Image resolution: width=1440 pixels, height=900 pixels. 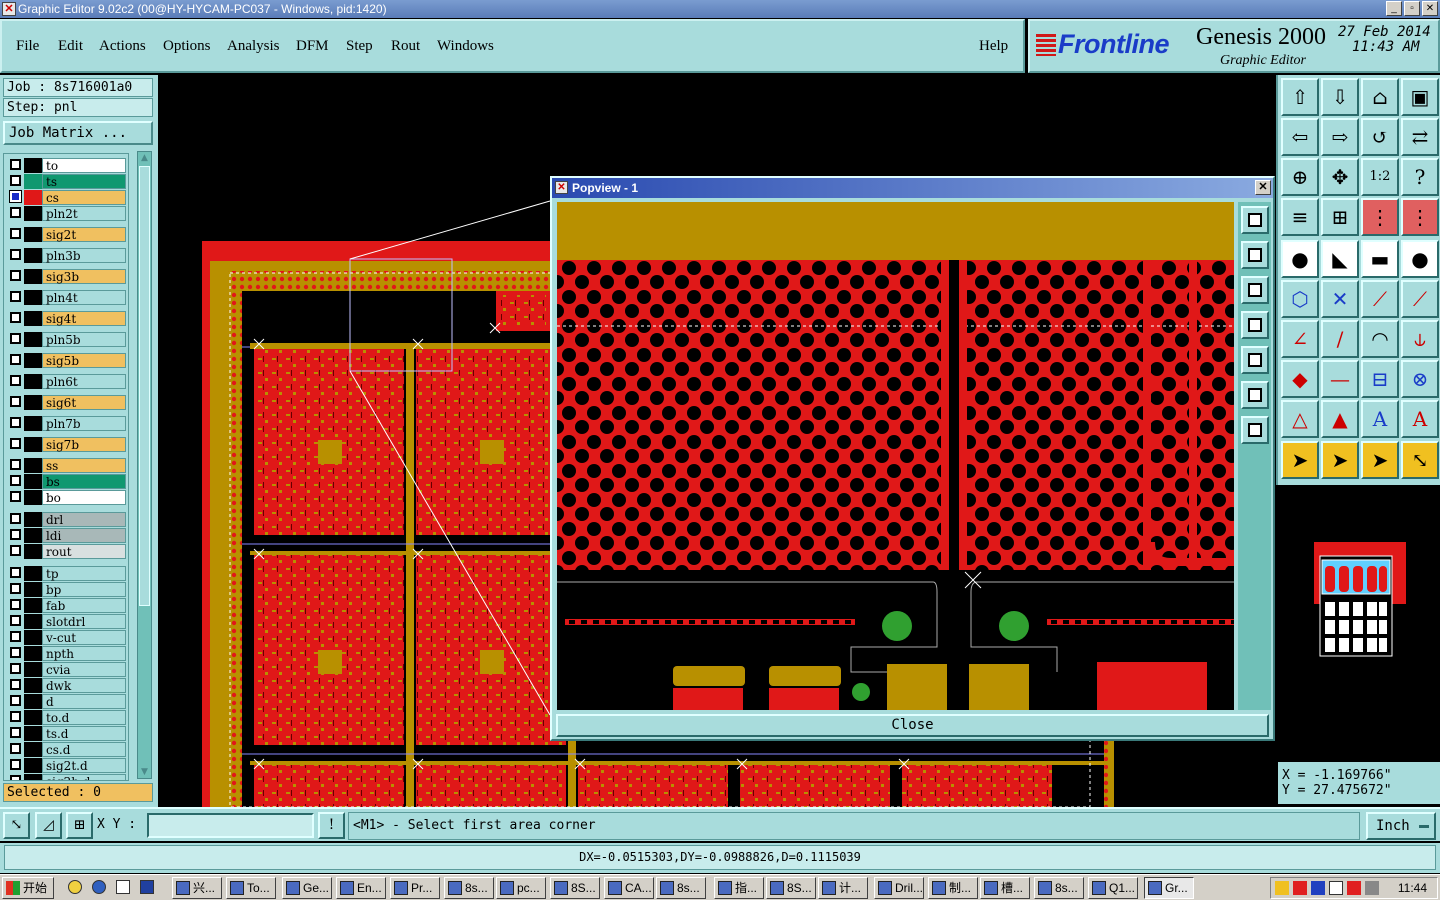 I want to click on layer-name: ss, so click(x=84, y=465).